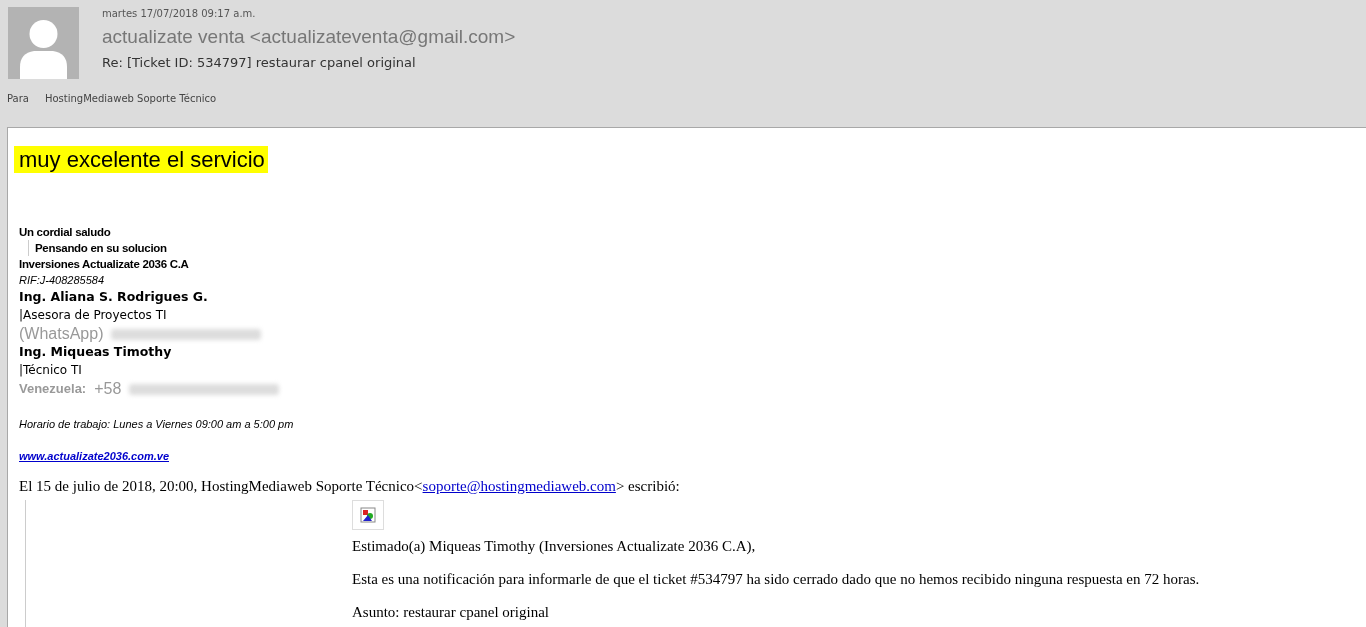 The image size is (1366, 627). Describe the element at coordinates (776, 579) in the screenshot. I see `quoted-paragraph: Esta es una notificación para informarle de que el ticket #534797 ha sido cerrado dado que no hemos recibido ninguna respuesta en 72 horas.` at that location.